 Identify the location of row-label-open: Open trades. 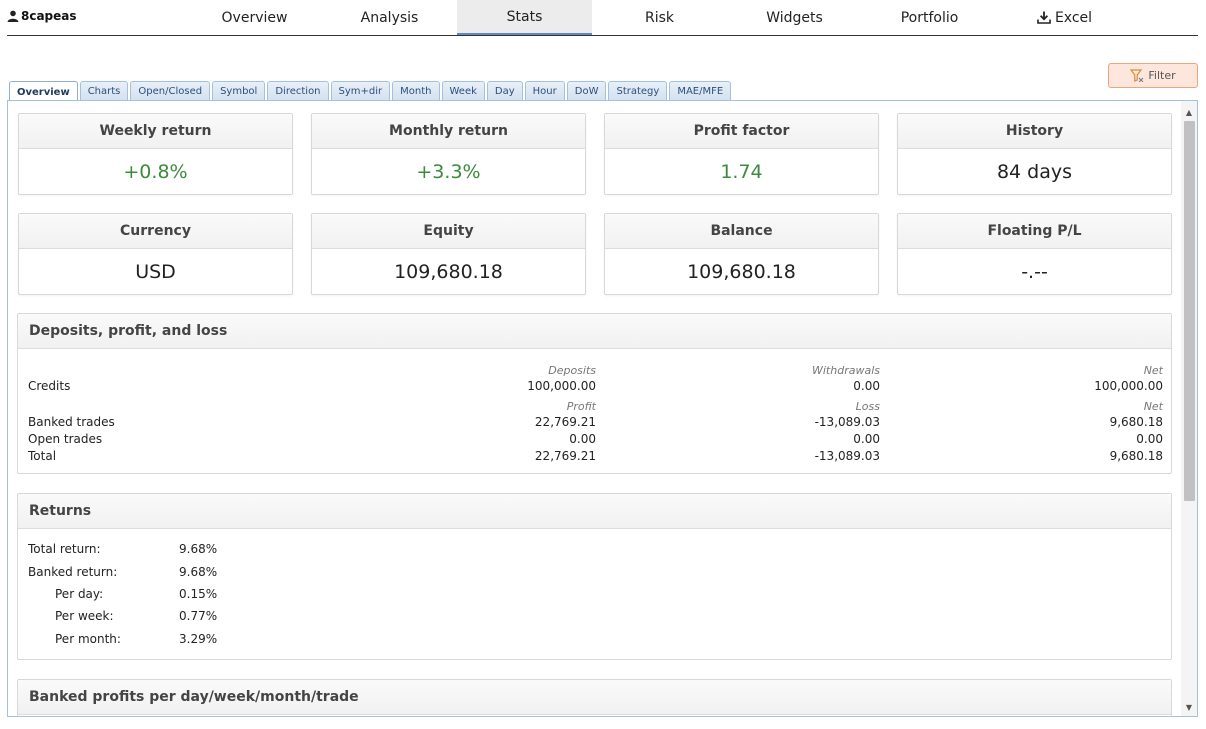
(65, 439).